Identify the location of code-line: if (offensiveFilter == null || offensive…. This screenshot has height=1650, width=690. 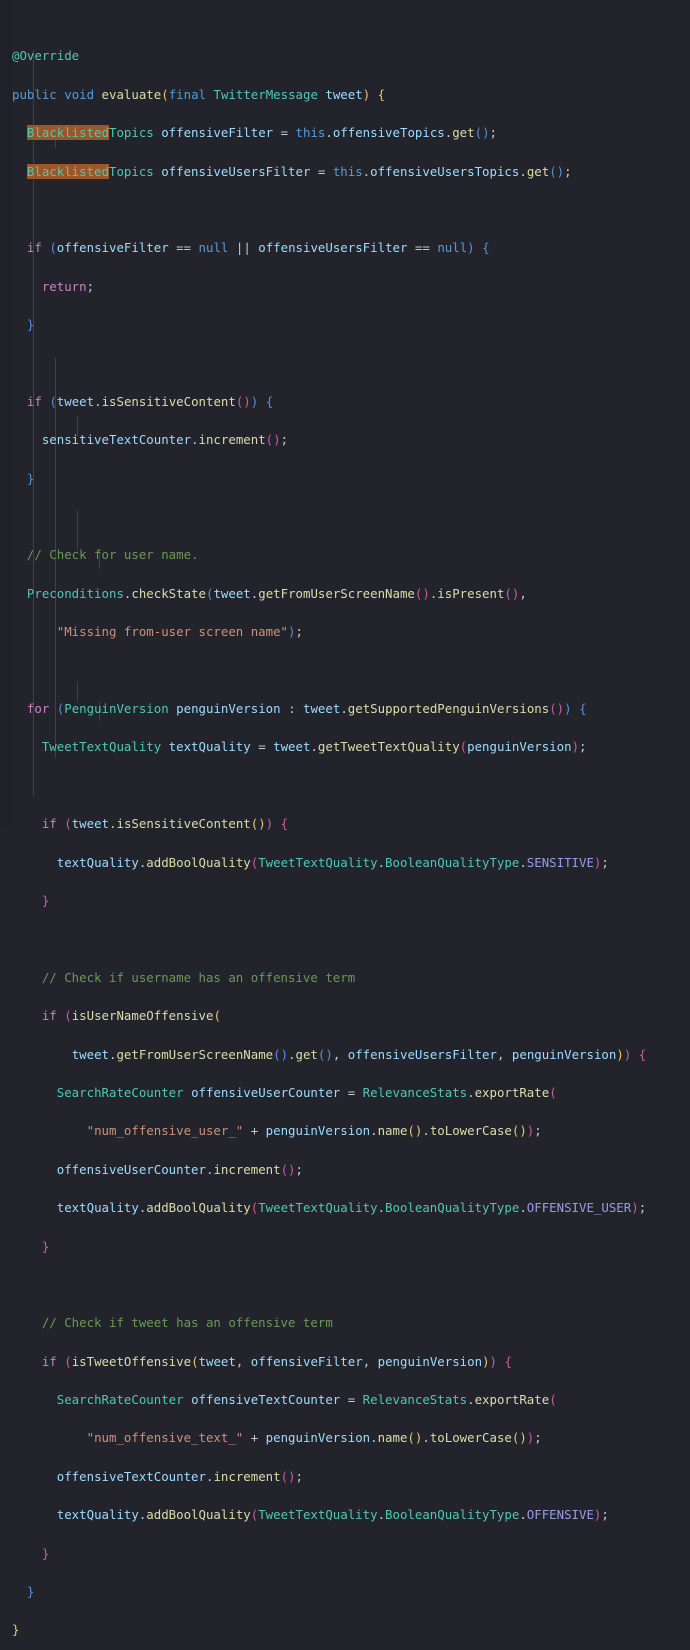
(258, 248).